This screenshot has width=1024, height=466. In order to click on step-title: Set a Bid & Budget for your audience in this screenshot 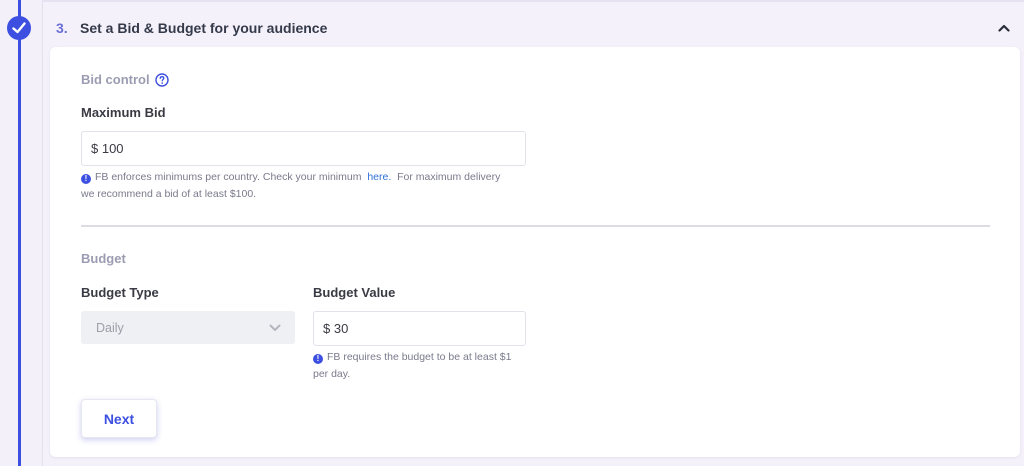, I will do `click(204, 28)`.